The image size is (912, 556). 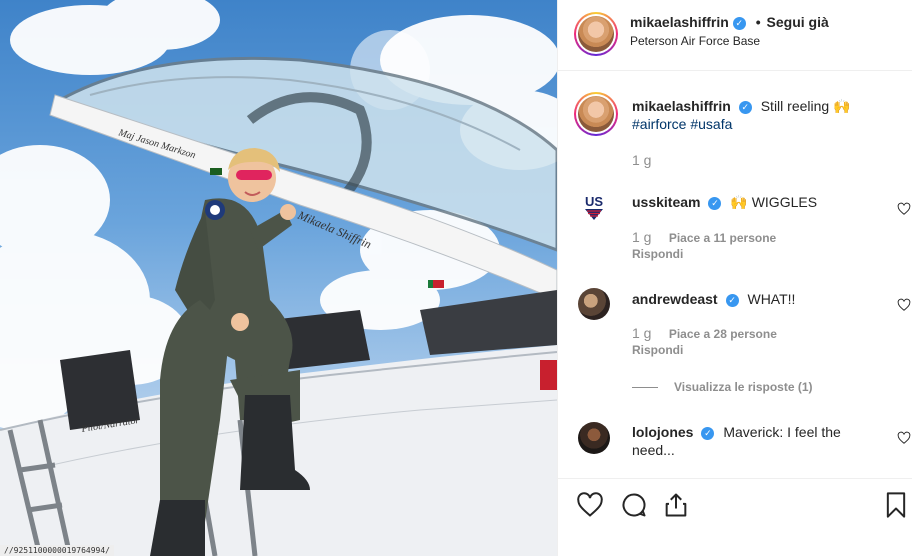 What do you see at coordinates (743, 387) in the screenshot?
I see `view-replies-label: Visualizza le risposte (1)` at bounding box center [743, 387].